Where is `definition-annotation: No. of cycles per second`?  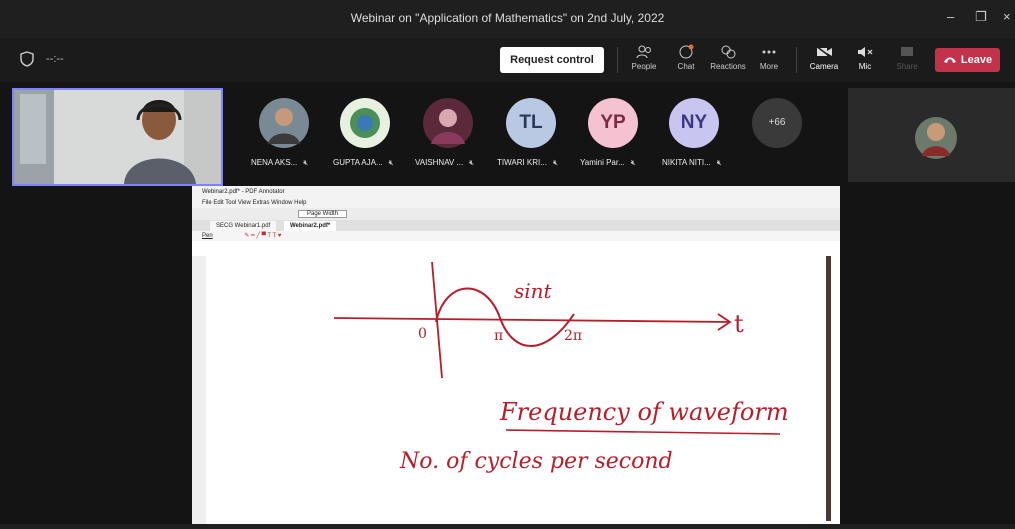
definition-annotation: No. of cycles per second is located at coordinates (536, 461).